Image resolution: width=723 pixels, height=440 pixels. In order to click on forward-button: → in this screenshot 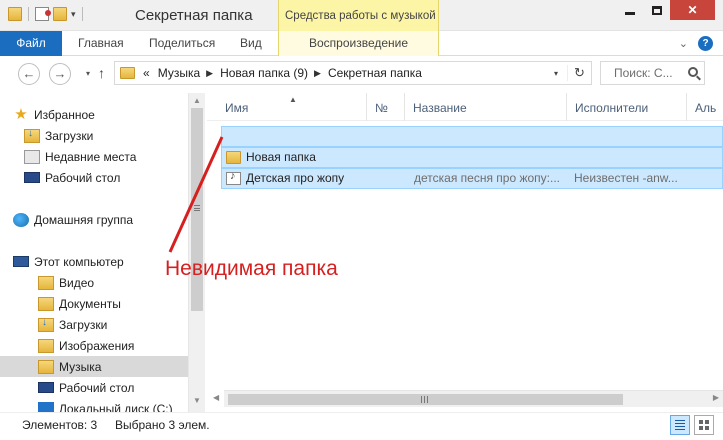, I will do `click(60, 74)`.